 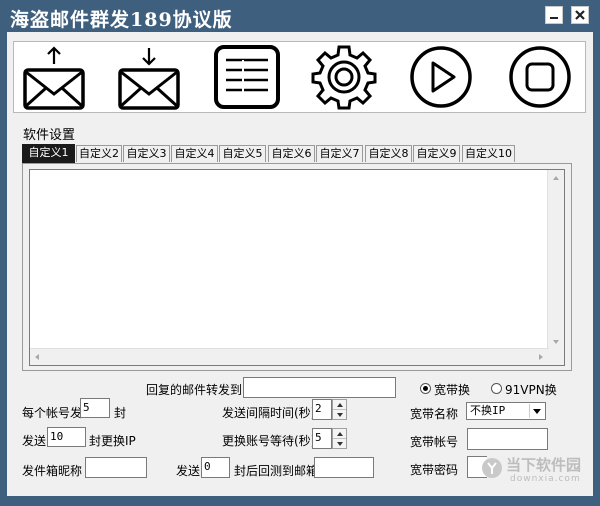 I want to click on switch-wait-input: 5, so click(x=322, y=438).